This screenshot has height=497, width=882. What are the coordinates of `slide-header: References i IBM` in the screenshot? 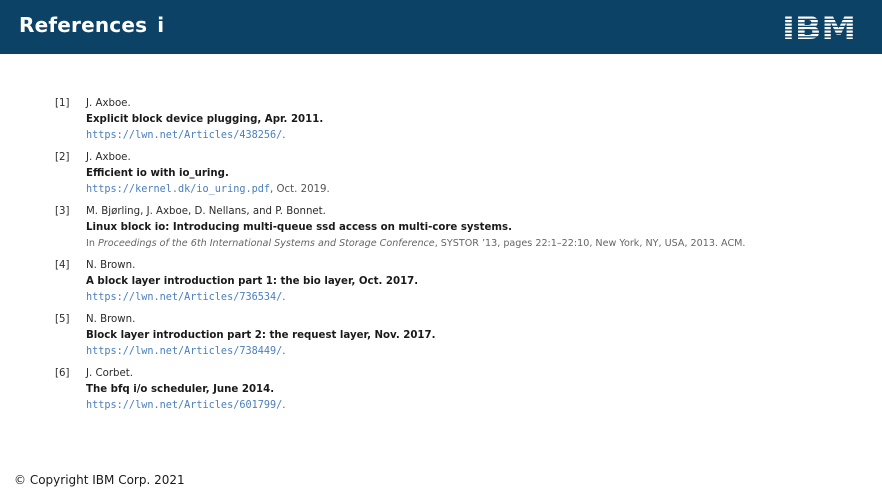 It's located at (441, 27).